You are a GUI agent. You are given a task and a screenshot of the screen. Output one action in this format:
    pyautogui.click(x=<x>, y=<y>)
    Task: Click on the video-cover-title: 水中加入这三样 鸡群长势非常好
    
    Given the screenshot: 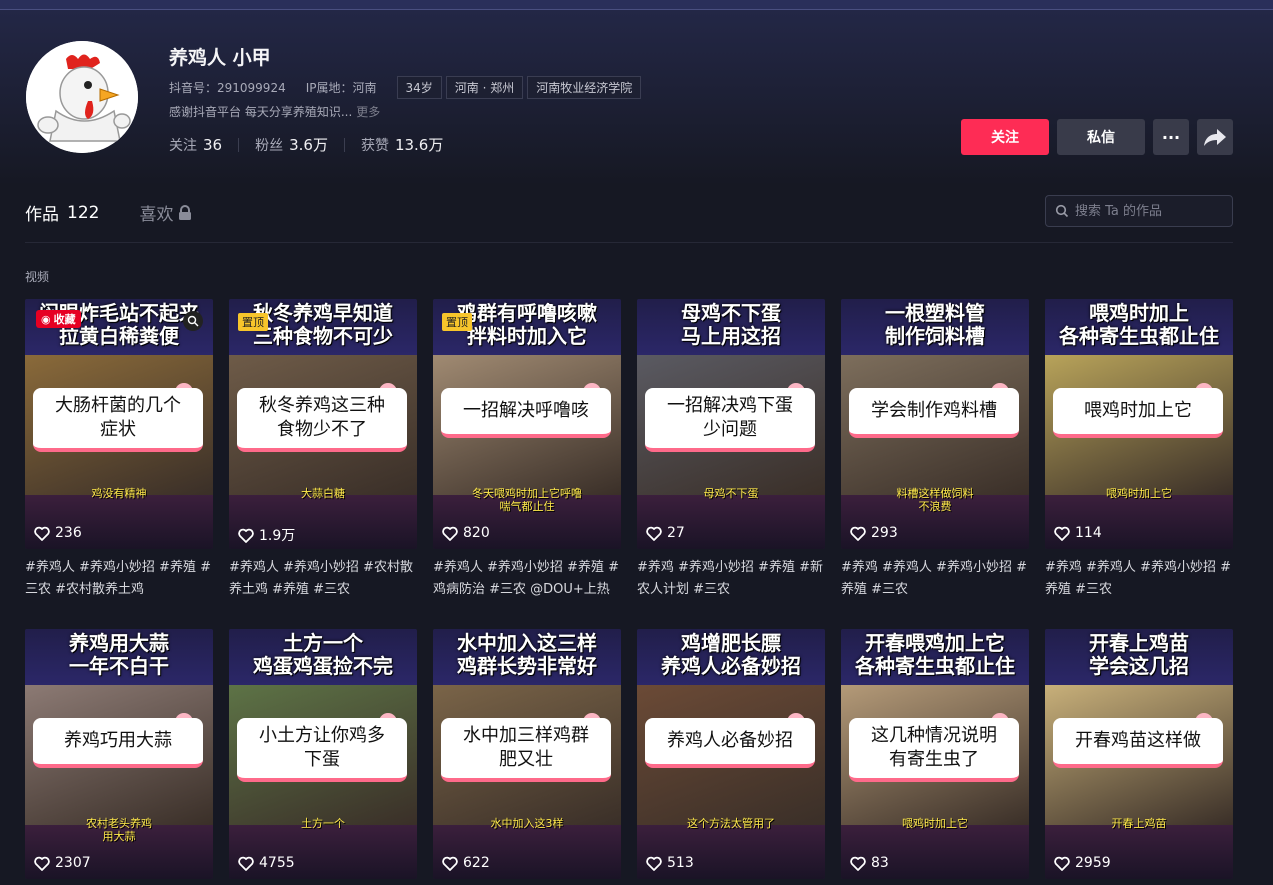 What is the action you would take?
    pyautogui.click(x=527, y=657)
    